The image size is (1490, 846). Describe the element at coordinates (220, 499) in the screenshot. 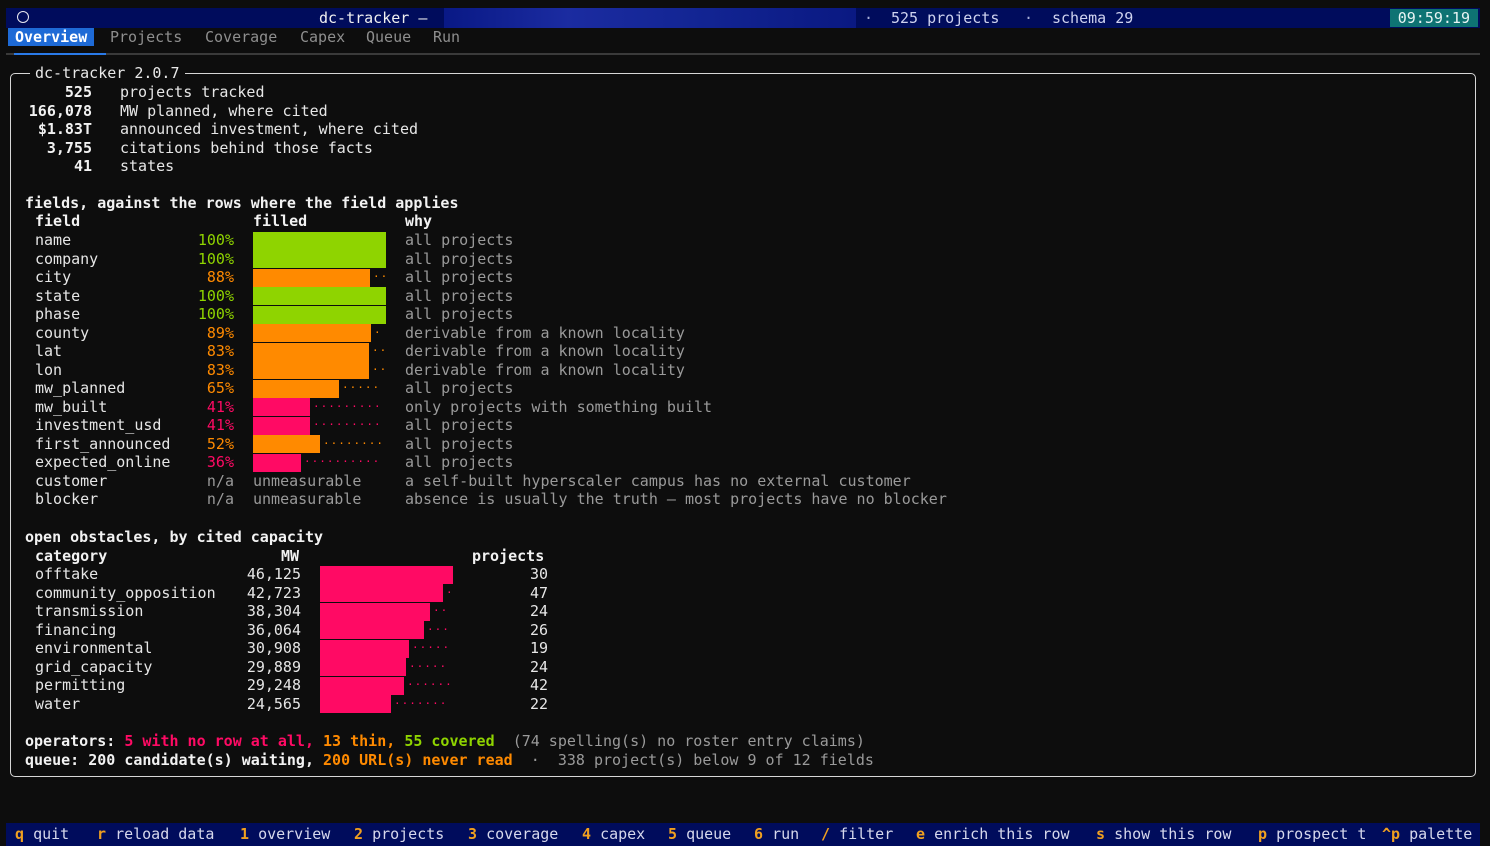

I see `field-percent: n/a` at that location.